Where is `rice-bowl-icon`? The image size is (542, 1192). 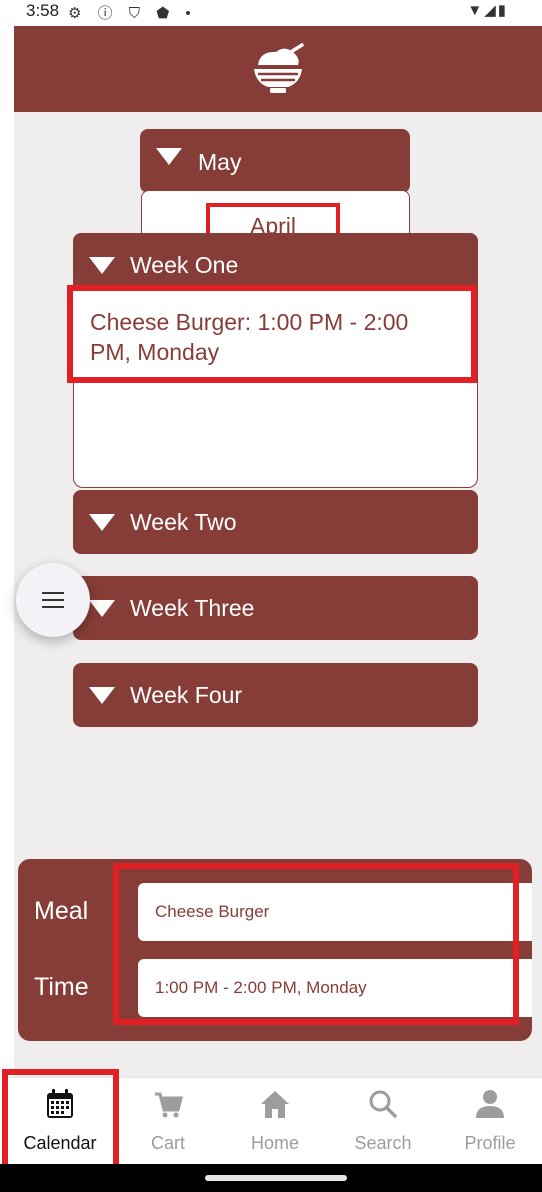
rice-bowl-icon is located at coordinates (279, 68).